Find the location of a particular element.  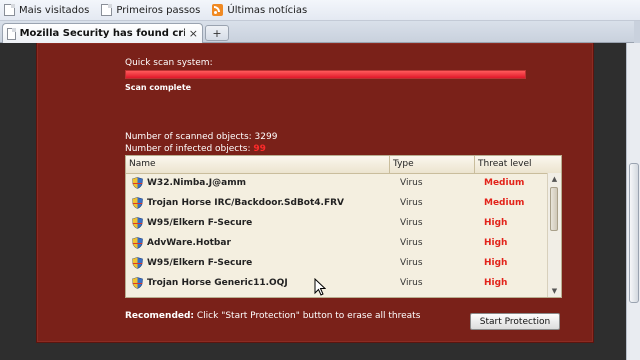

scroll-thumb is located at coordinates (554, 209).